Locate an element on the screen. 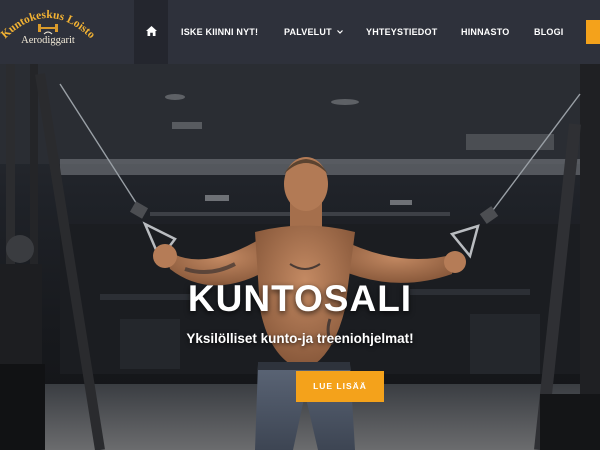 Image resolution: width=600 pixels, height=450 pixels. nav-label: HINNASTO is located at coordinates (485, 32).